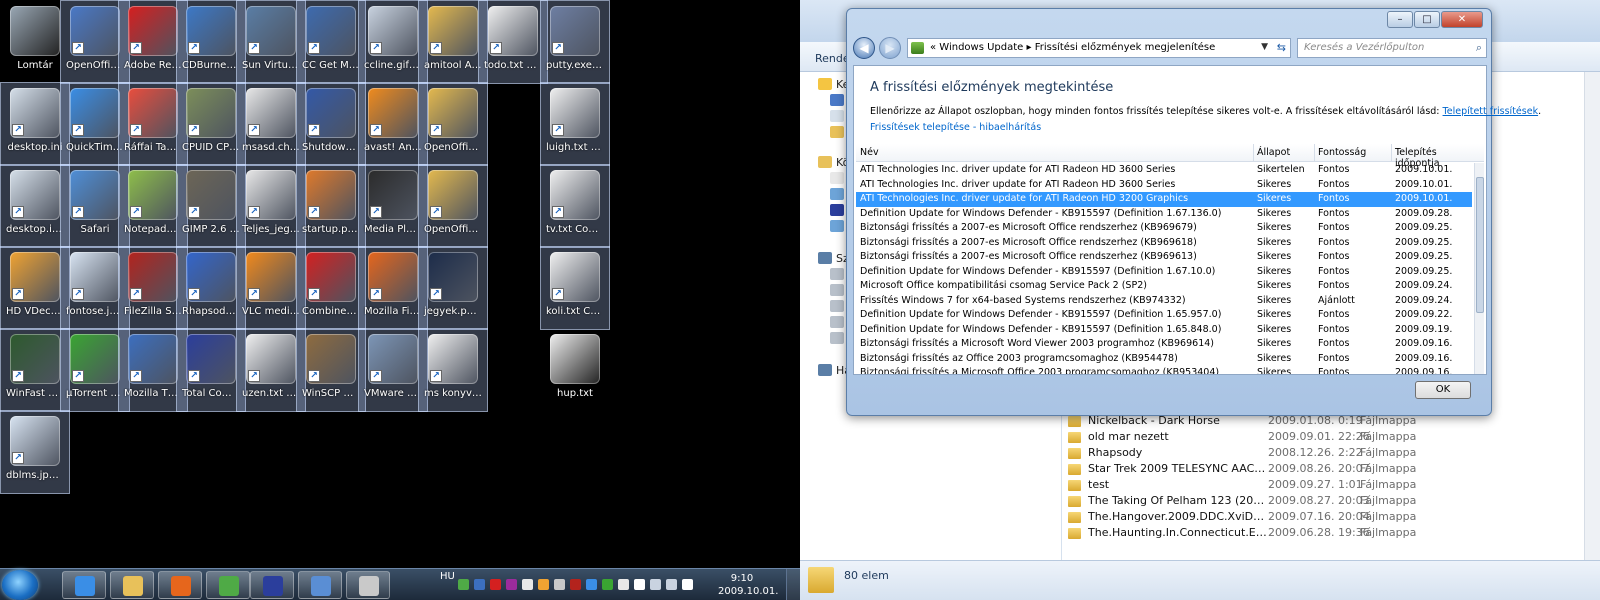  I want to click on ok-button: OK, so click(1443, 390).